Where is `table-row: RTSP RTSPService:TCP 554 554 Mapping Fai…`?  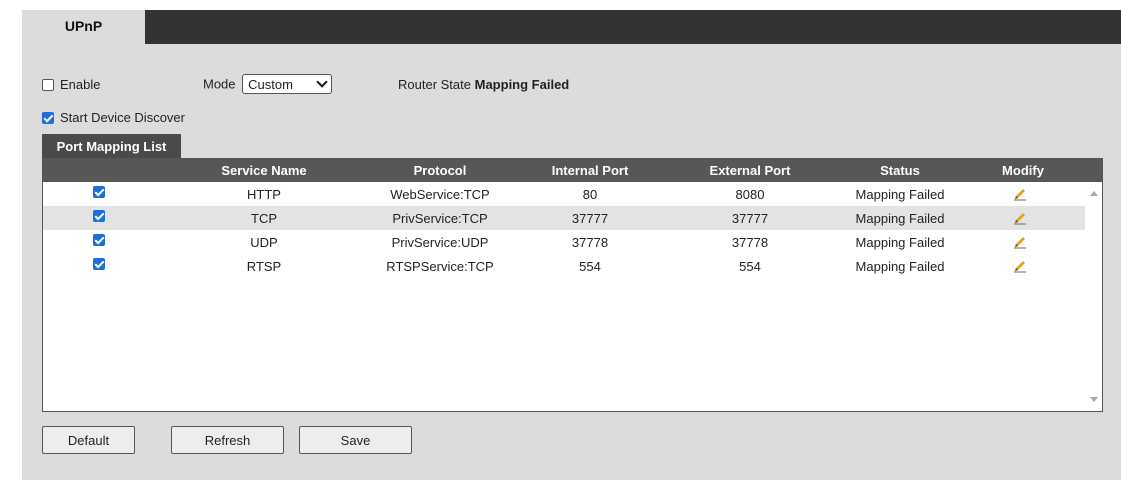
table-row: RTSP RTSPService:TCP 554 554 Mapping Fai… is located at coordinates (564, 266).